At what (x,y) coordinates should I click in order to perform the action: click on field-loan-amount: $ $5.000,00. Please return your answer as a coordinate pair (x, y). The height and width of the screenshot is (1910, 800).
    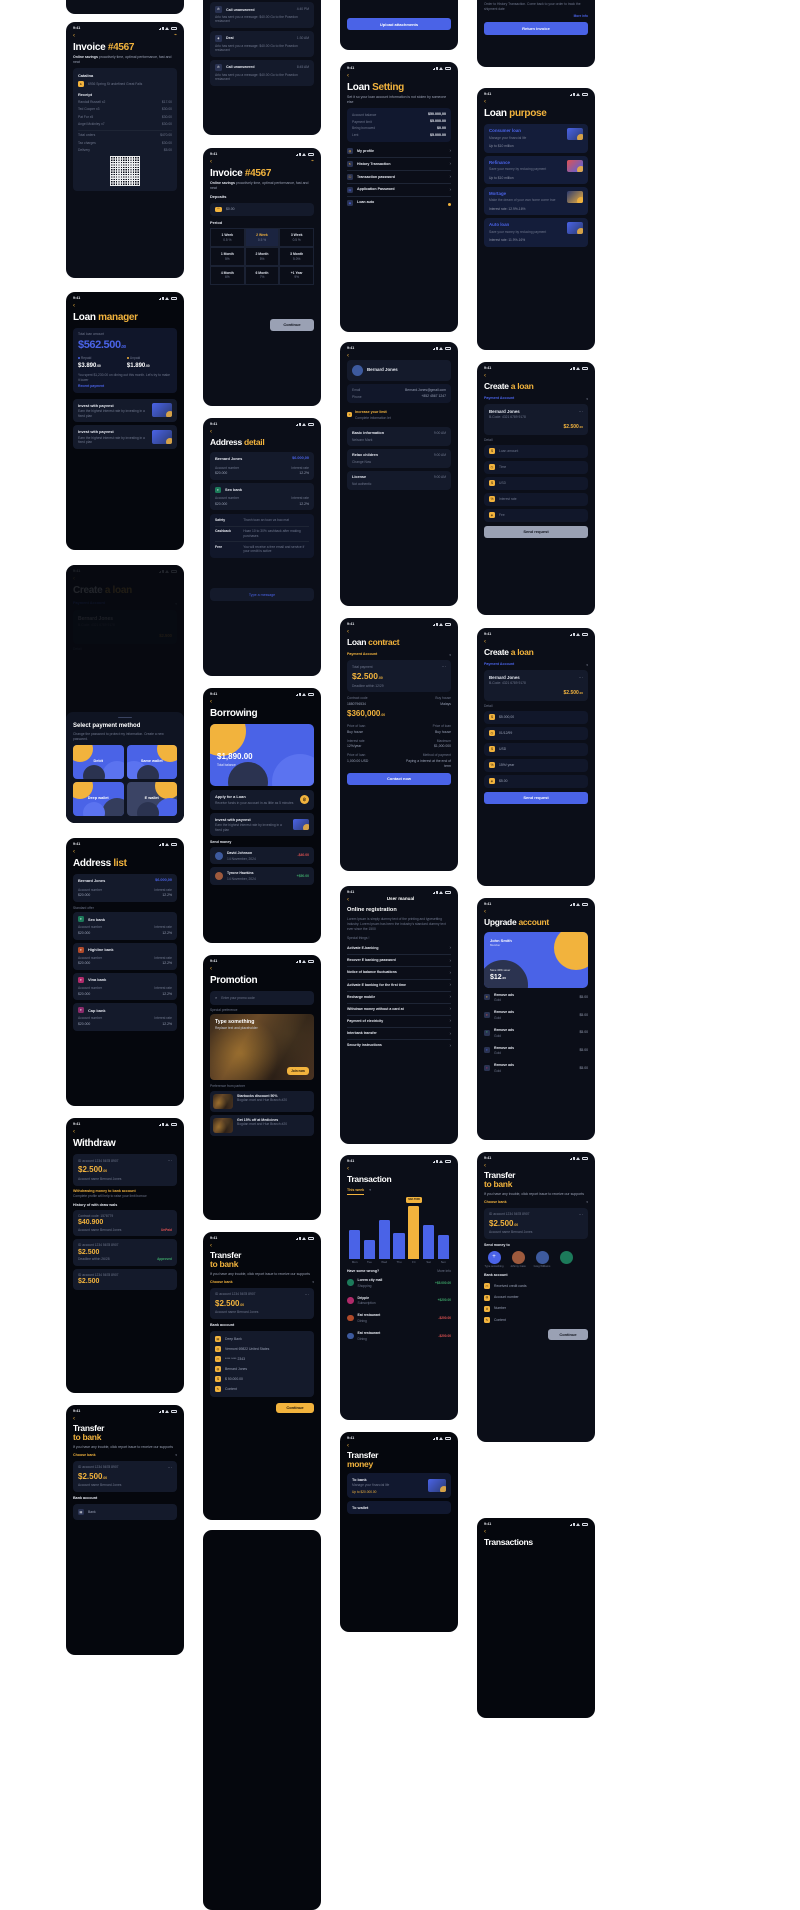
    Looking at the image, I should click on (536, 717).